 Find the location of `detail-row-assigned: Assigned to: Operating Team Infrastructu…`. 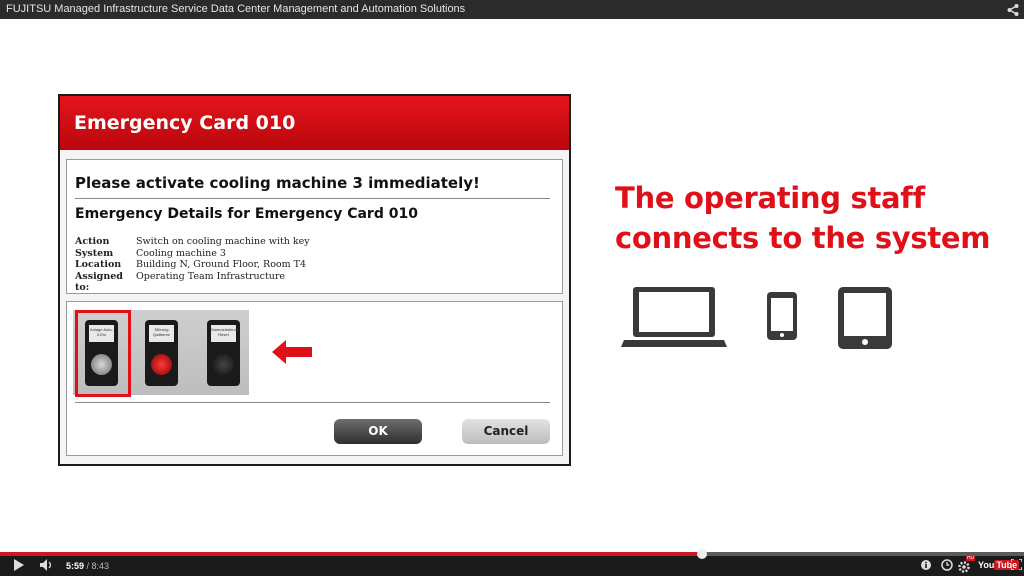

detail-row-assigned: Assigned to: Operating Team Infrastructu… is located at coordinates (192, 282).